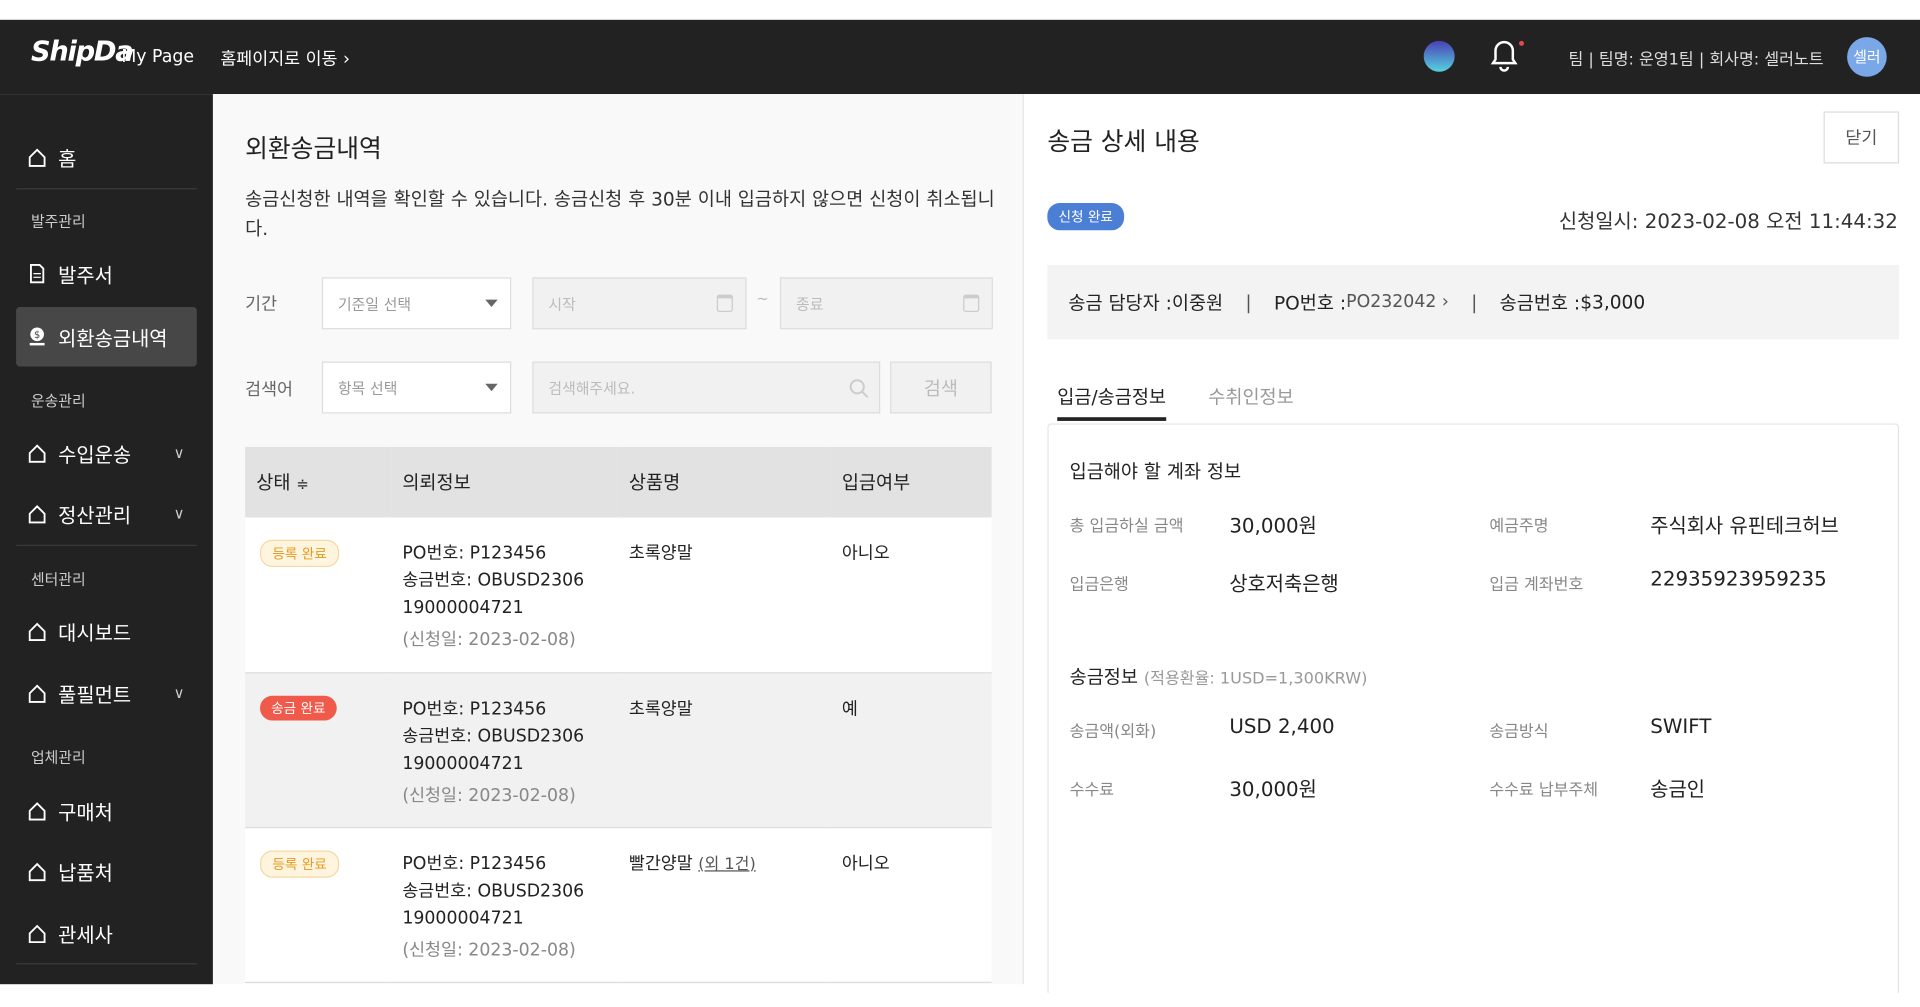 This screenshot has height=1007, width=1920. What do you see at coordinates (374, 304) in the screenshot?
I see `select-placeholder: 기준일 선택` at bounding box center [374, 304].